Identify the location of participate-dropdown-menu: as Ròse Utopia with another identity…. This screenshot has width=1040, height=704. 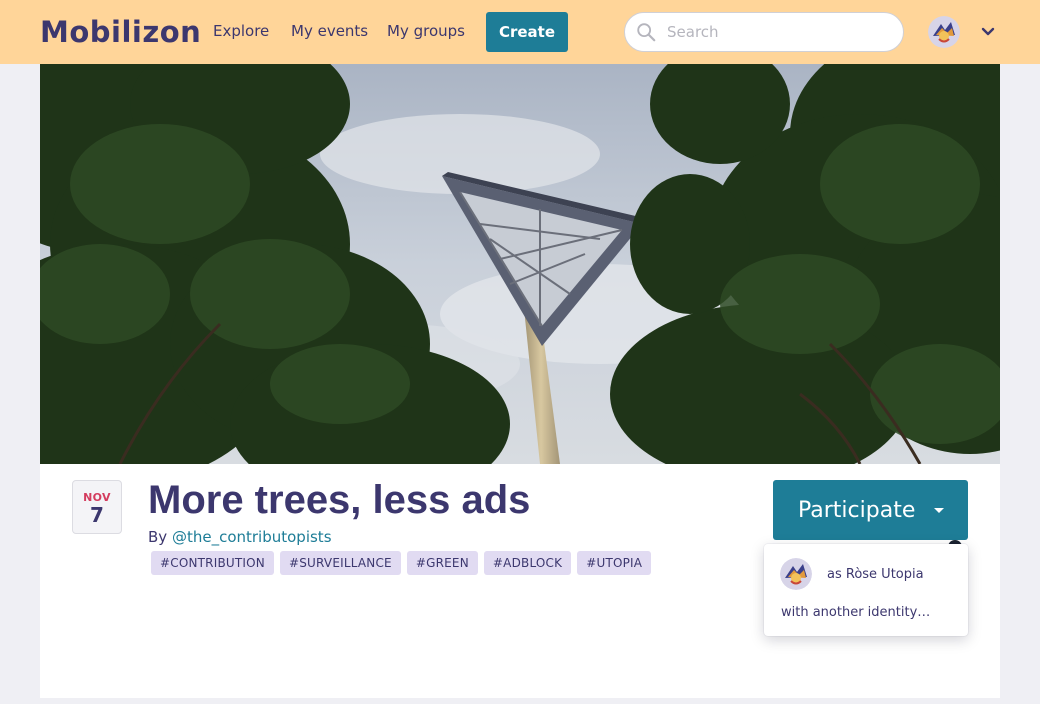
(866, 590).